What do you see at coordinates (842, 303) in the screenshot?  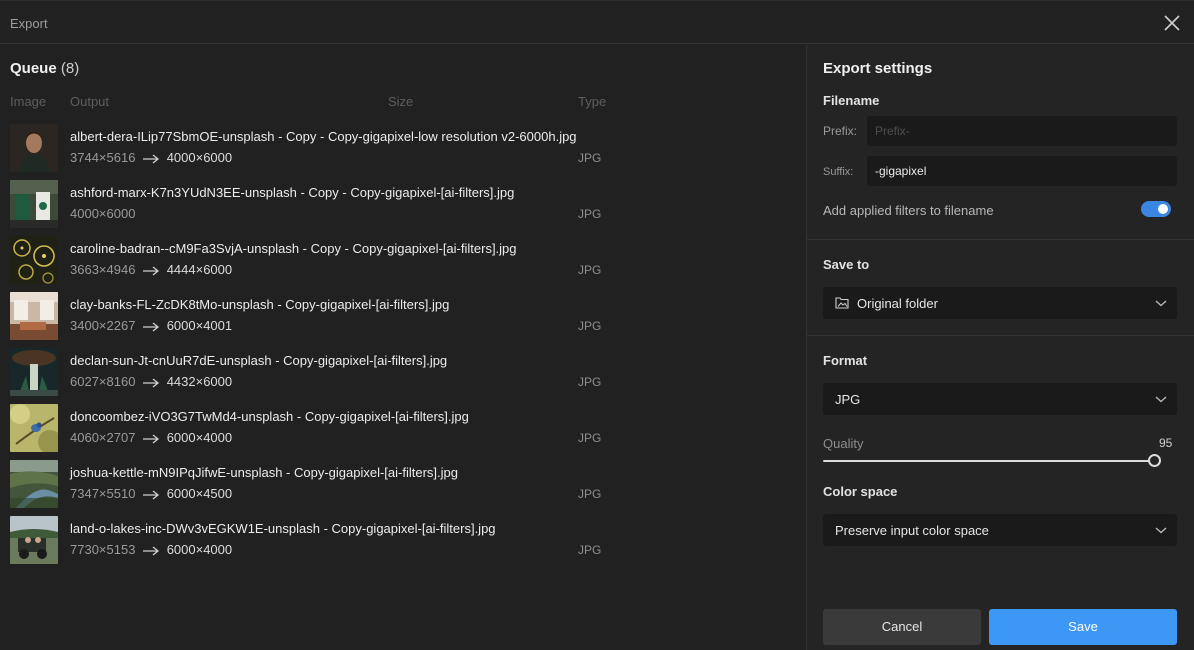 I see `folder-image-icon` at bounding box center [842, 303].